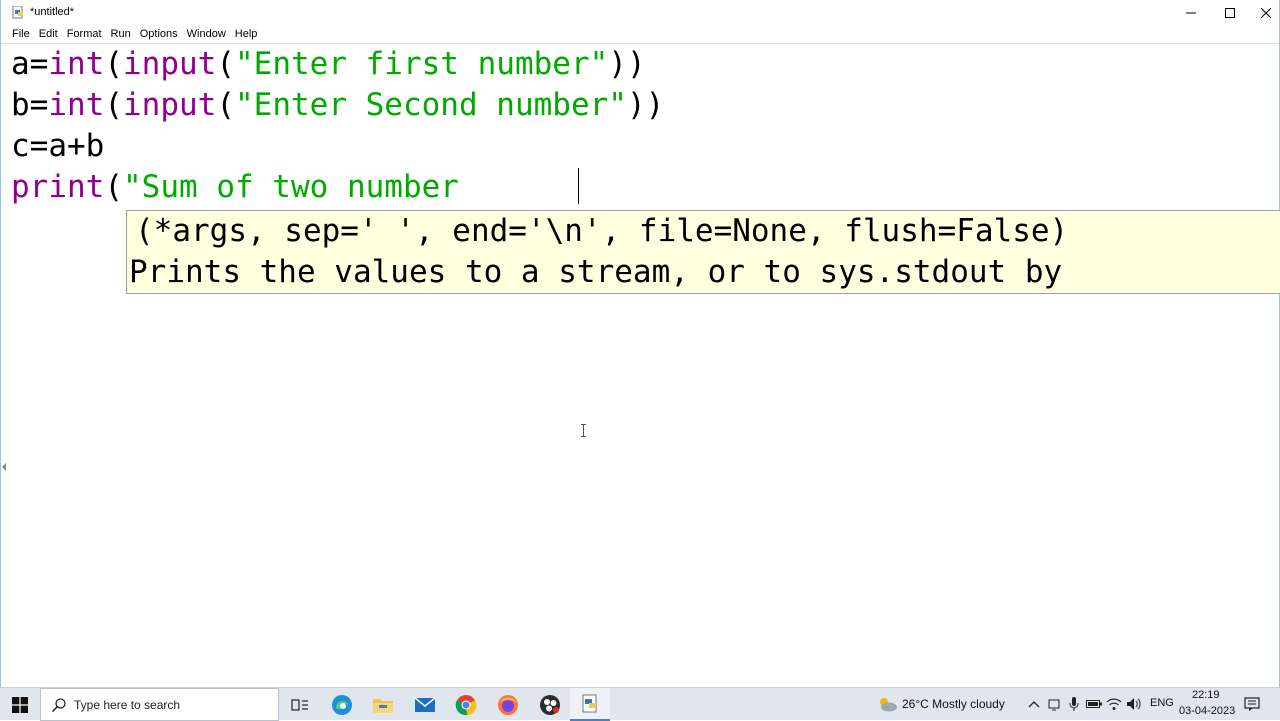 The image size is (1280, 721). What do you see at coordinates (59, 705) in the screenshot?
I see `search-icon` at bounding box center [59, 705].